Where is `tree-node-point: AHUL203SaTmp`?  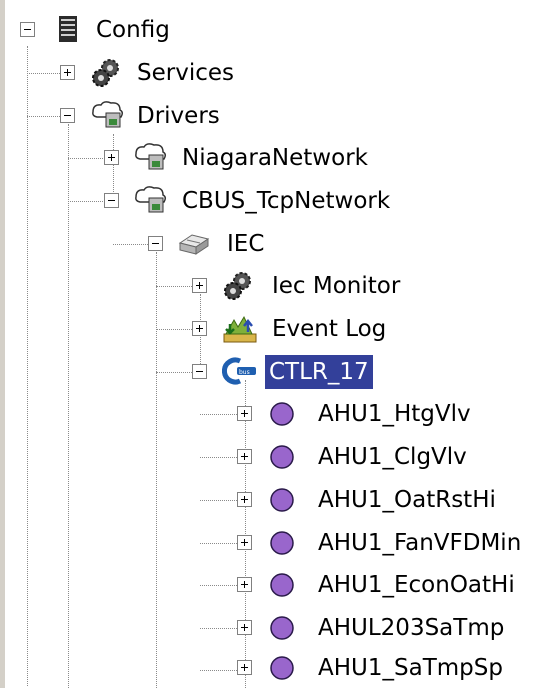 tree-node-point: AHUL203SaTmp is located at coordinates (275, 628).